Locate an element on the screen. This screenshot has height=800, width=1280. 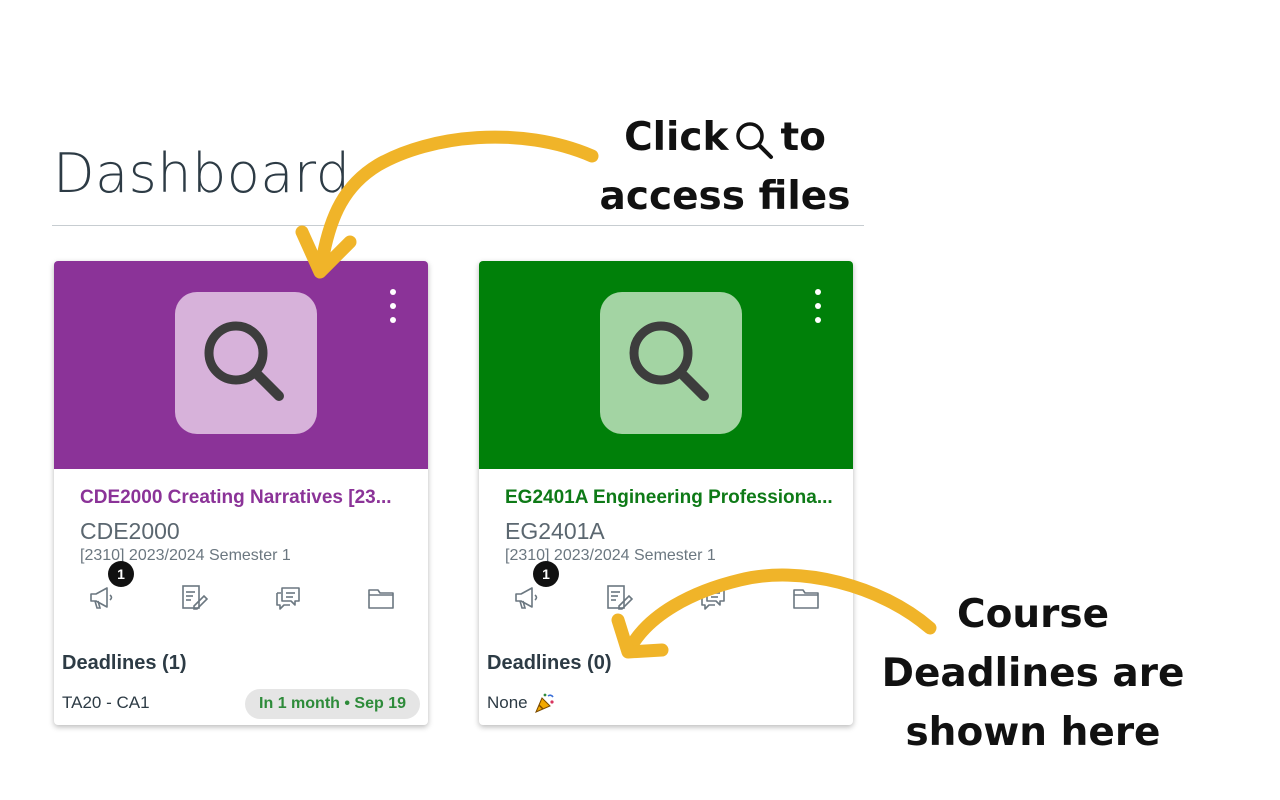
callout-line-2: Deadlines are is located at coordinates (1033, 673).